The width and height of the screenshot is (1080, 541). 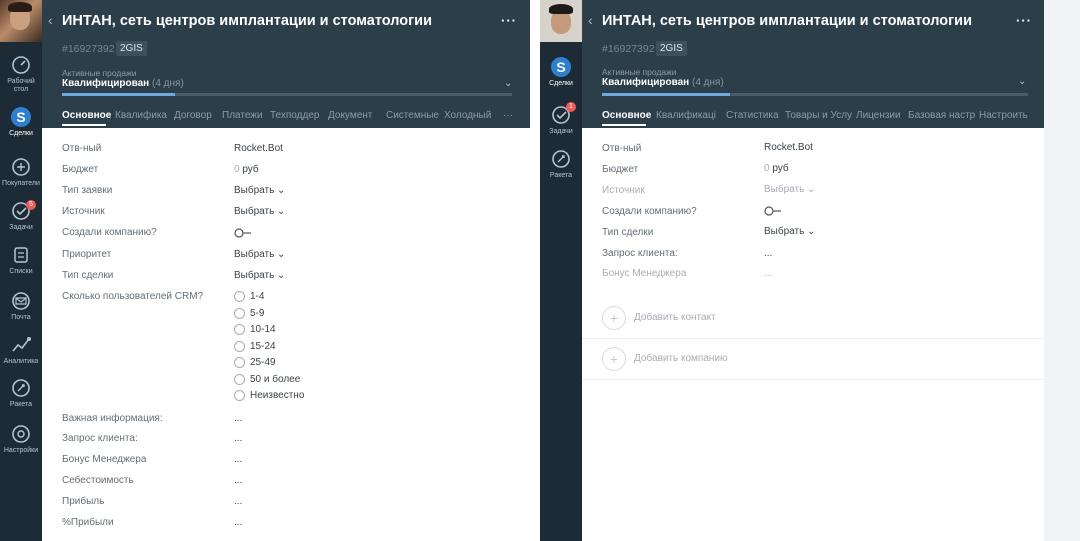 What do you see at coordinates (686, 115) in the screenshot?
I see `tab-qualification: Квалификаці` at bounding box center [686, 115].